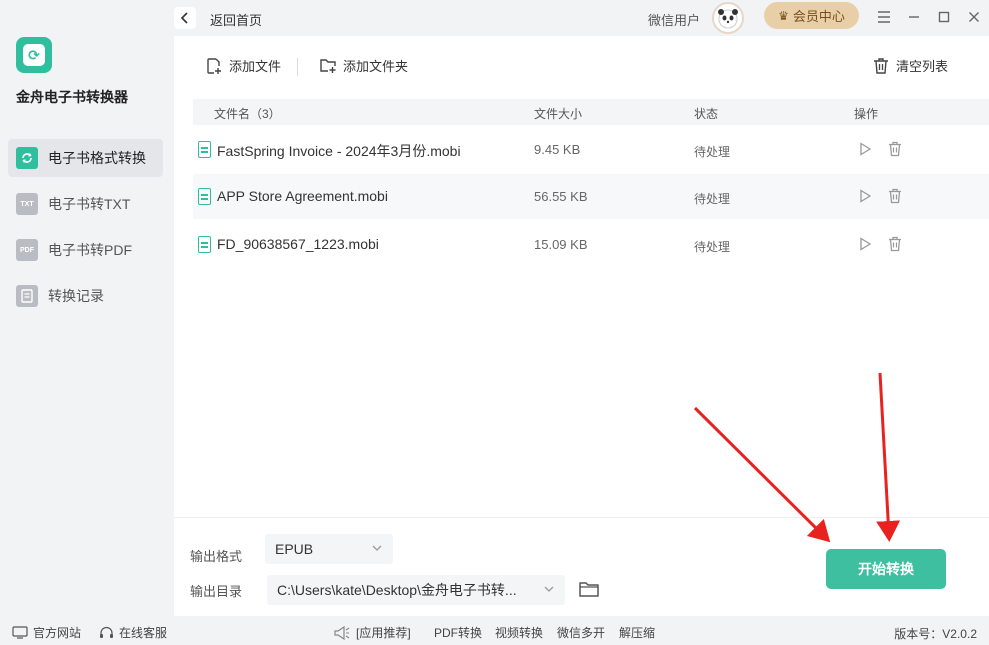 This screenshot has height=645, width=989. What do you see at coordinates (561, 196) in the screenshot?
I see `file-size: 56.55 KB` at bounding box center [561, 196].